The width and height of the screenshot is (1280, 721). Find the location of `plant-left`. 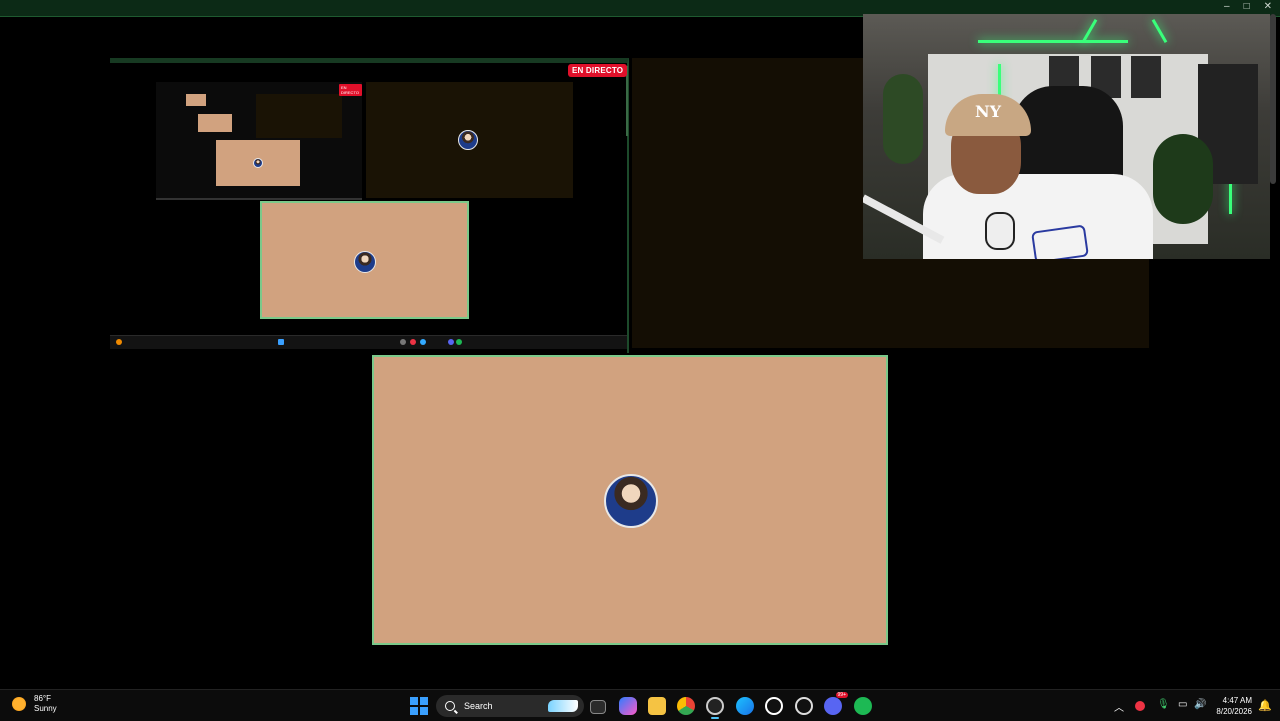

plant-left is located at coordinates (903, 119).